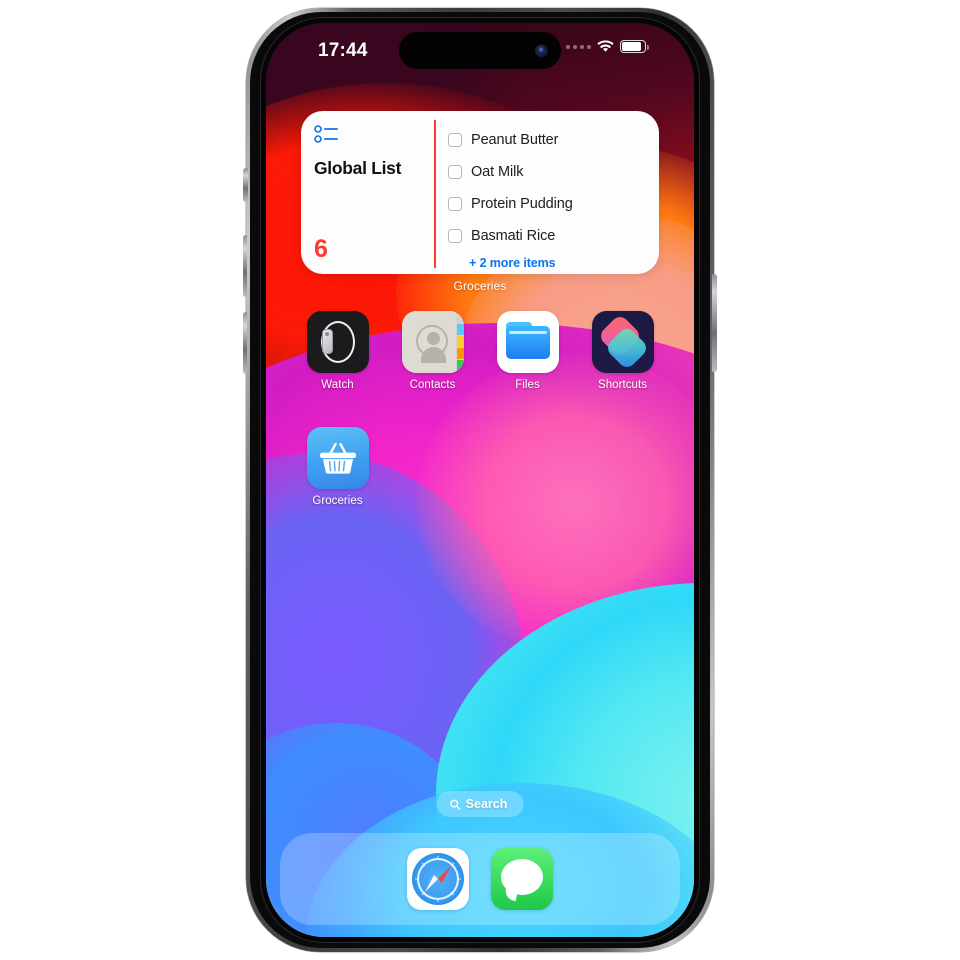 The width and height of the screenshot is (960, 960). Describe the element at coordinates (522, 204) in the screenshot. I see `list-item-label: Protein Pudding` at that location.